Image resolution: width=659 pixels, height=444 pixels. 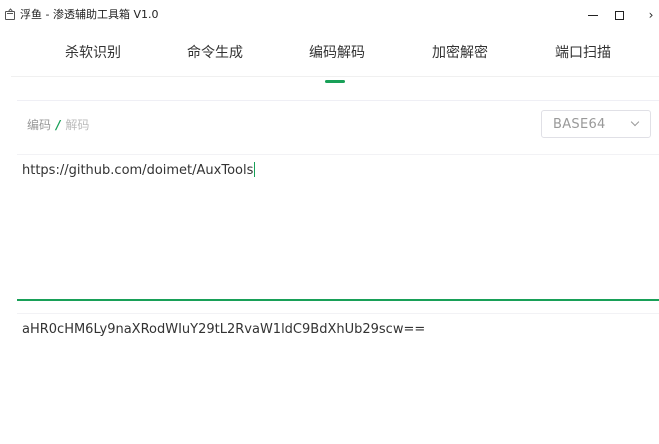 I want to click on tab-port-scan: 端口扫描, so click(x=583, y=52).